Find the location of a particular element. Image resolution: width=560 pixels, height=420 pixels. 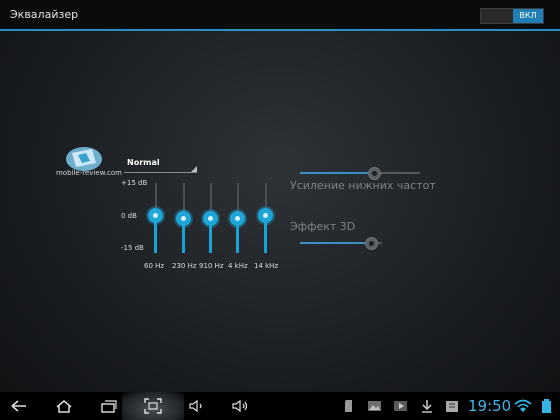

dropdown-arrow-icon is located at coordinates (194, 169).